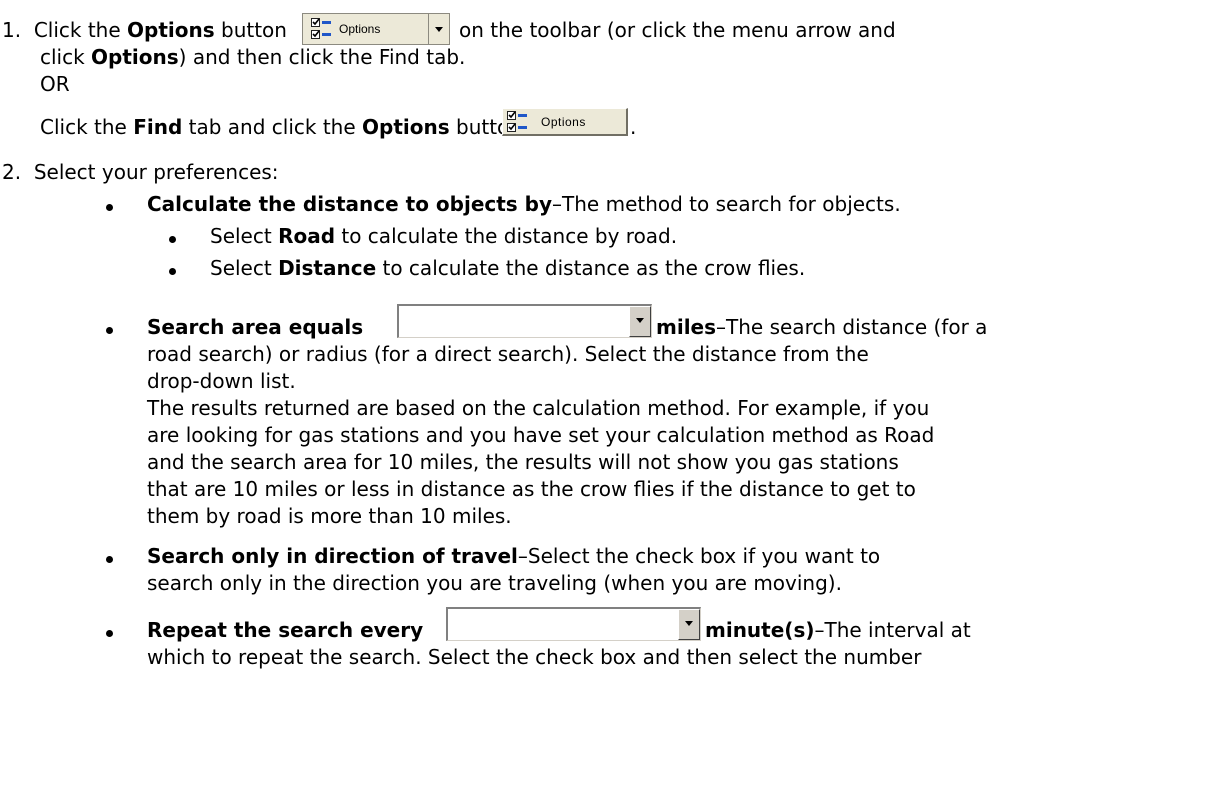  Describe the element at coordinates (241, 236) in the screenshot. I see `pref-calc-road-prefix: Select` at that location.